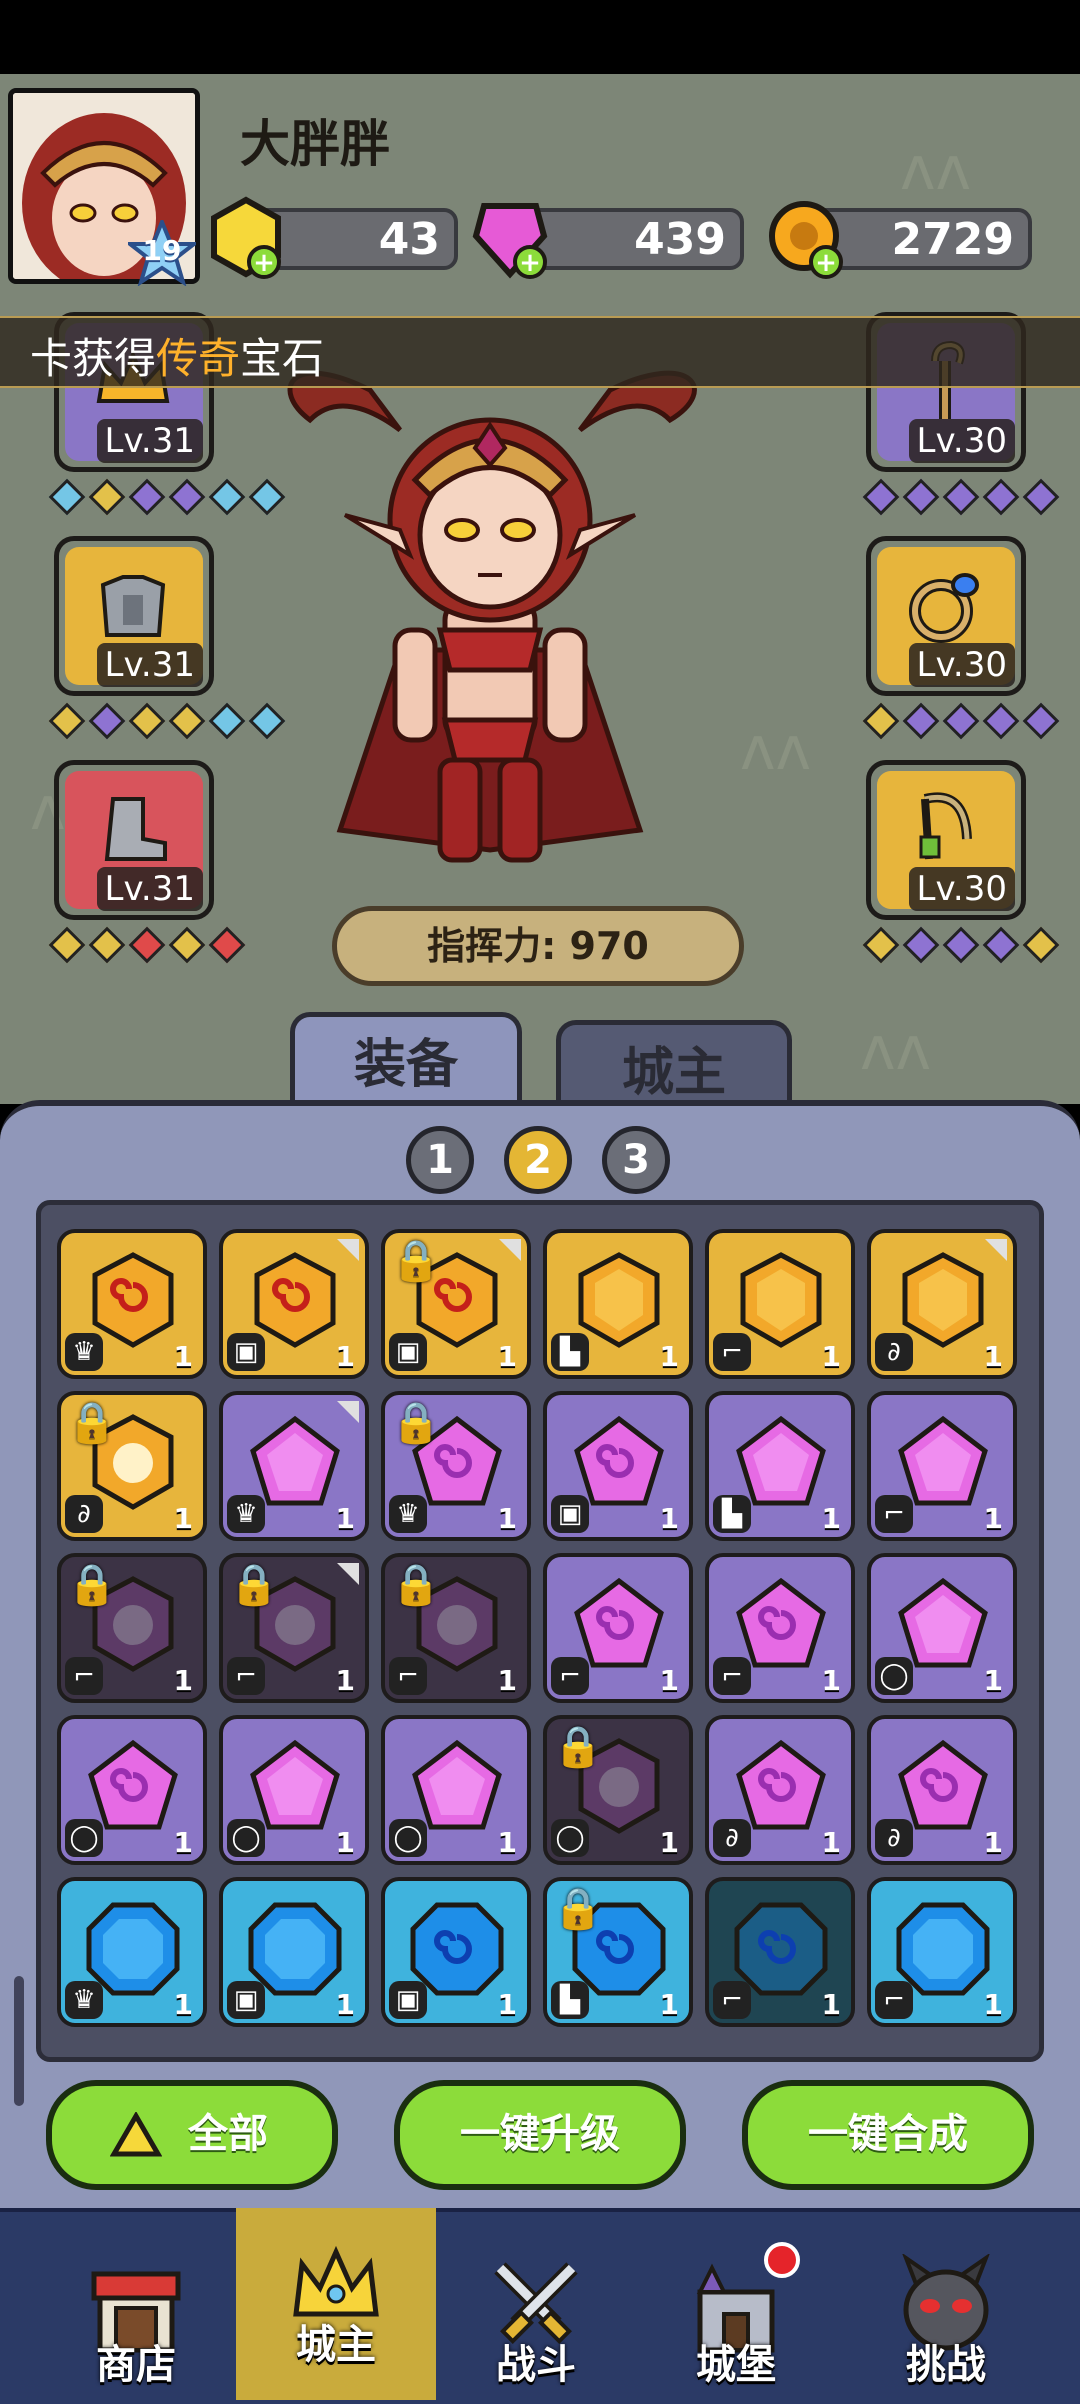  Describe the element at coordinates (888, 2135) in the screenshot. I see `merge-all-button: 一键合成` at that location.